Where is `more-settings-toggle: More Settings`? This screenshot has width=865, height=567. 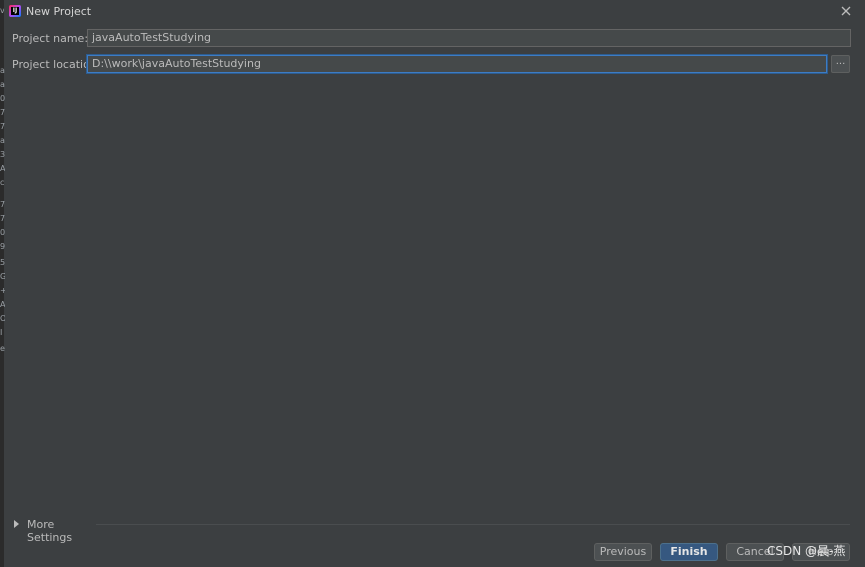 more-settings-toggle: More Settings is located at coordinates (54, 531).